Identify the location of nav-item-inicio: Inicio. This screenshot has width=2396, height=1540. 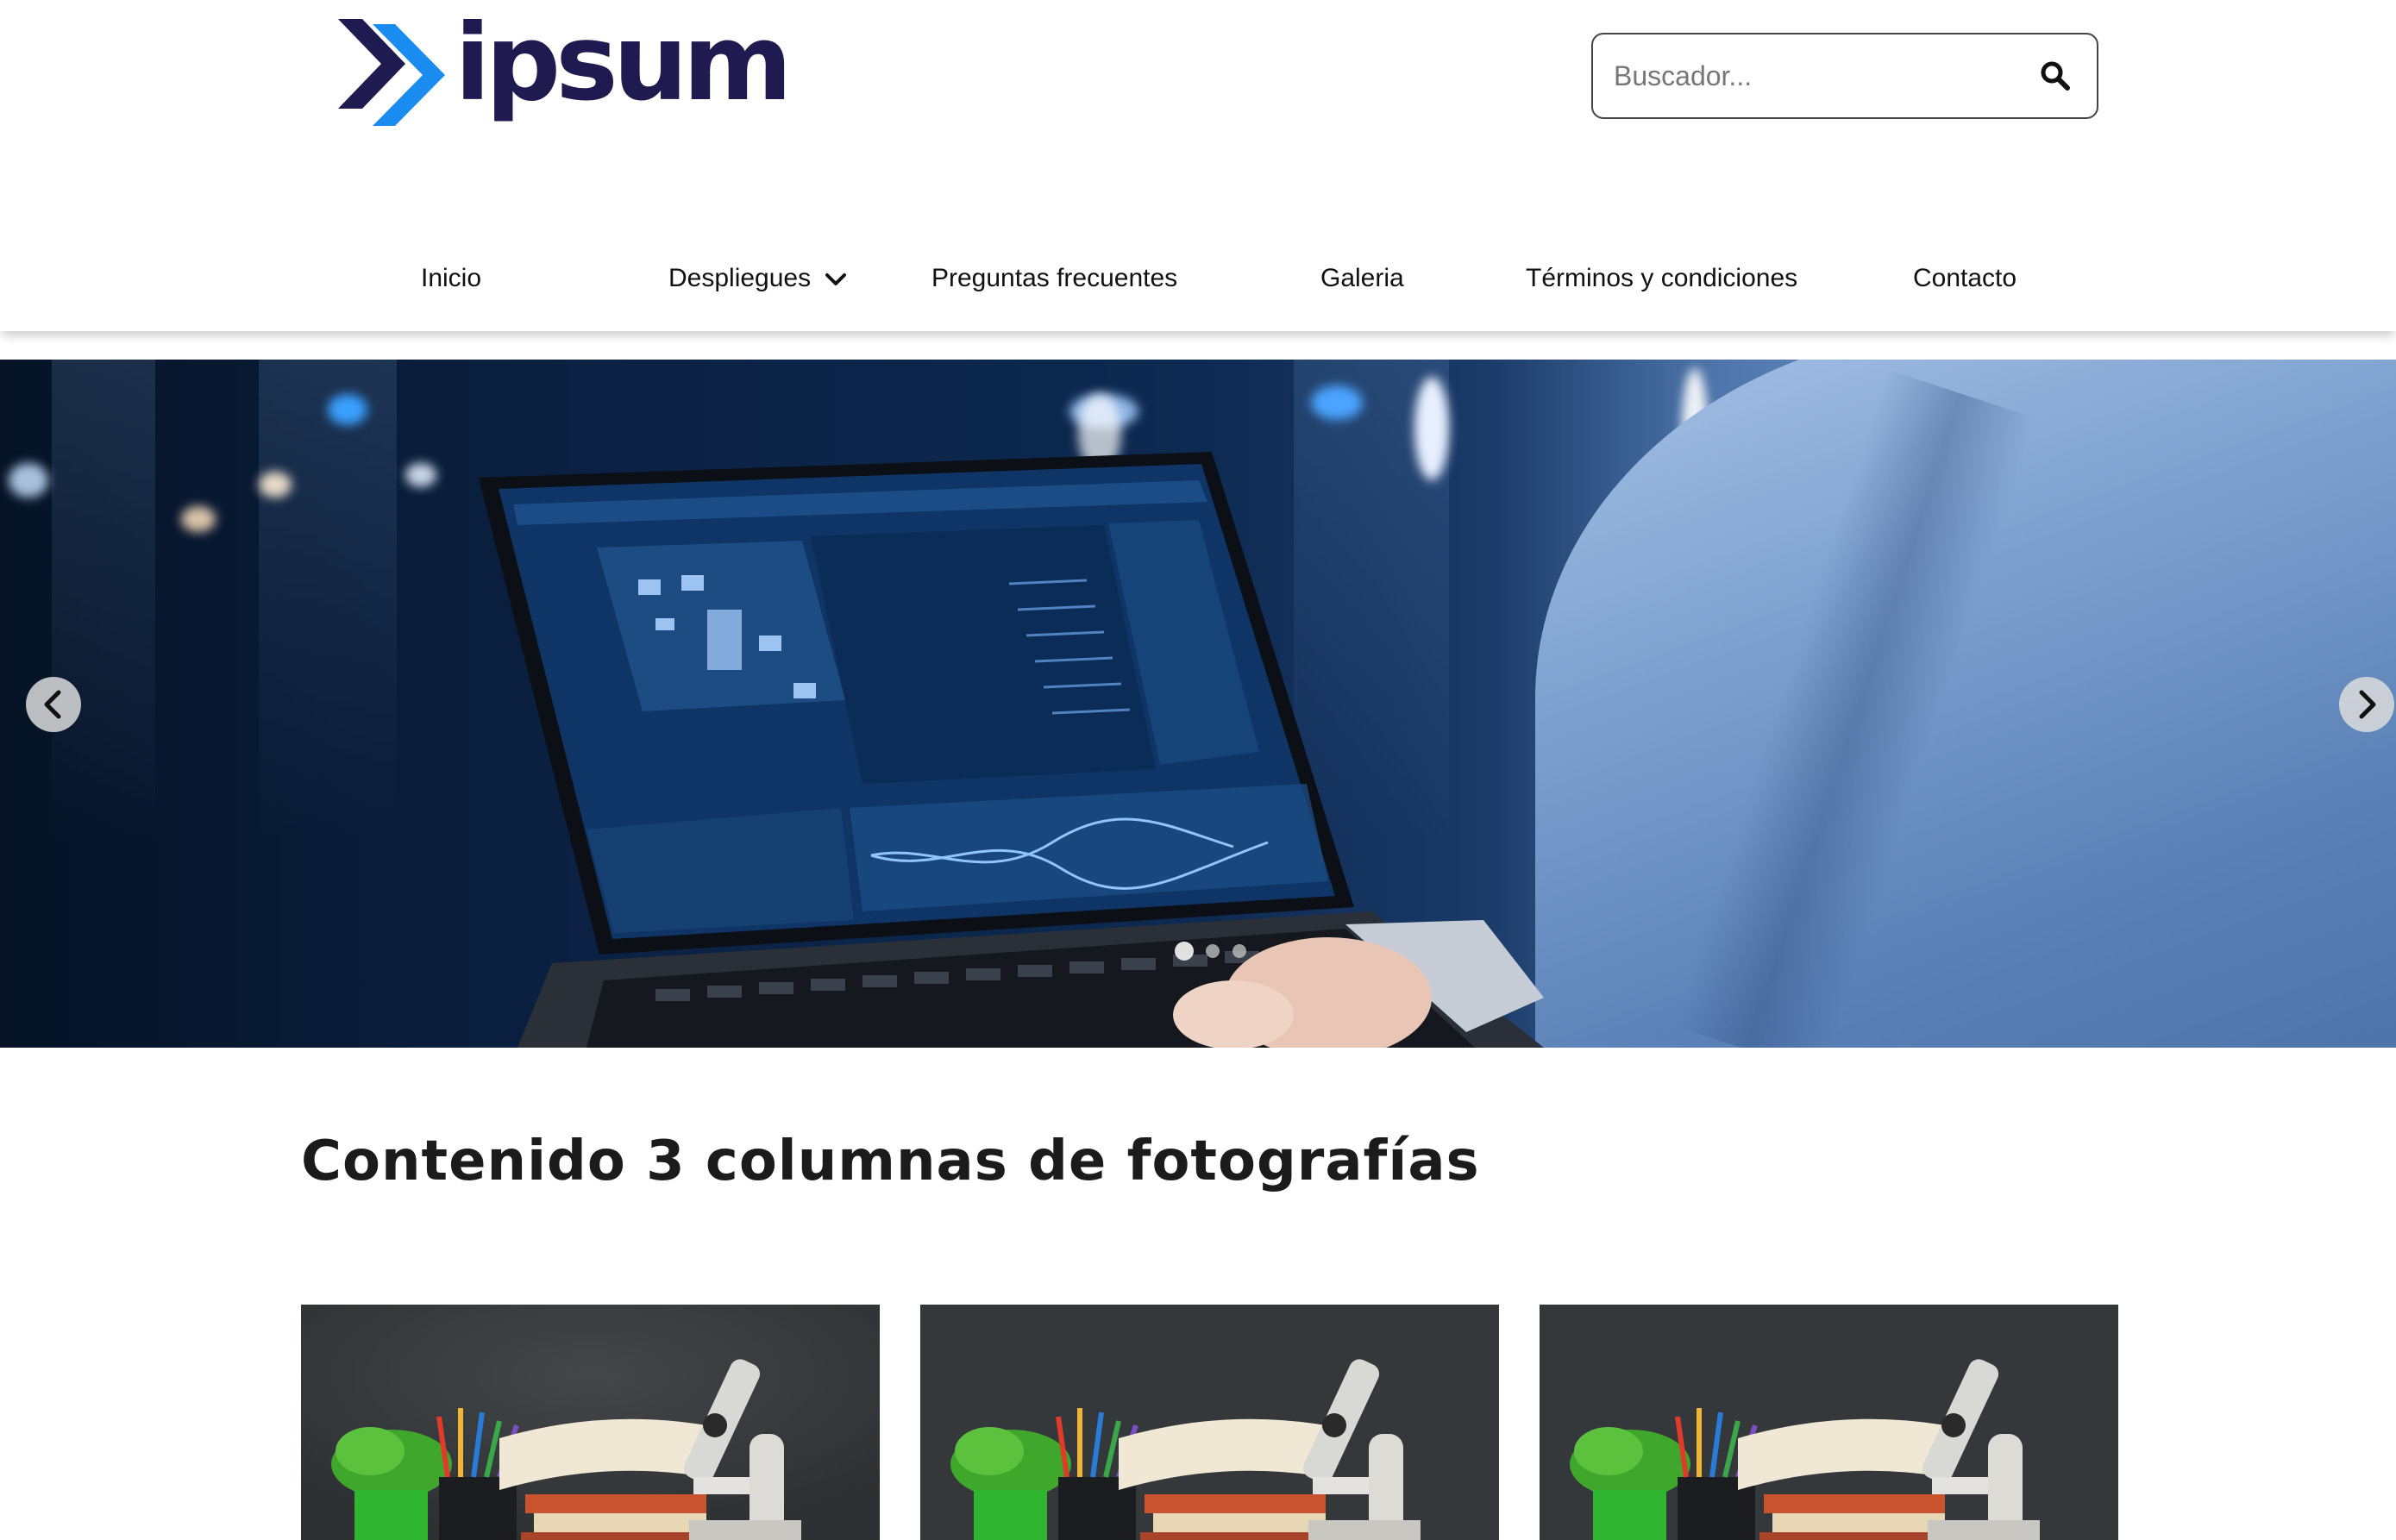
(451, 279).